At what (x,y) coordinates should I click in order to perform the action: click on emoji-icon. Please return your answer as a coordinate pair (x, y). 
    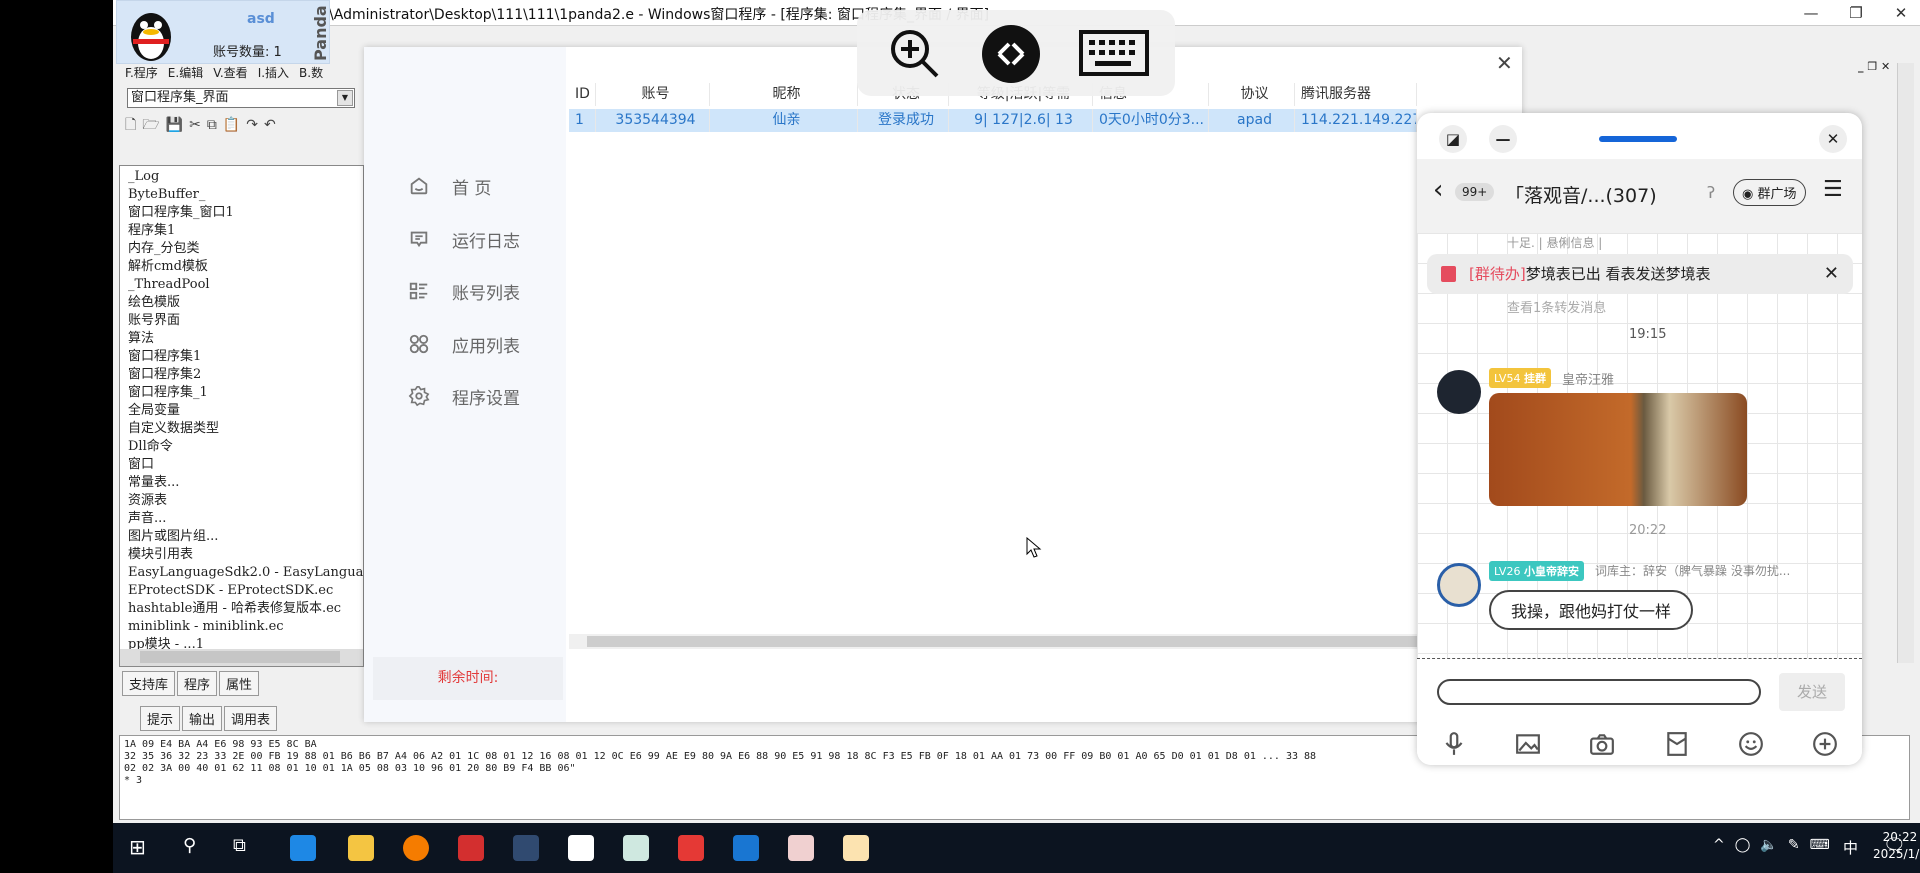
    Looking at the image, I should click on (1751, 744).